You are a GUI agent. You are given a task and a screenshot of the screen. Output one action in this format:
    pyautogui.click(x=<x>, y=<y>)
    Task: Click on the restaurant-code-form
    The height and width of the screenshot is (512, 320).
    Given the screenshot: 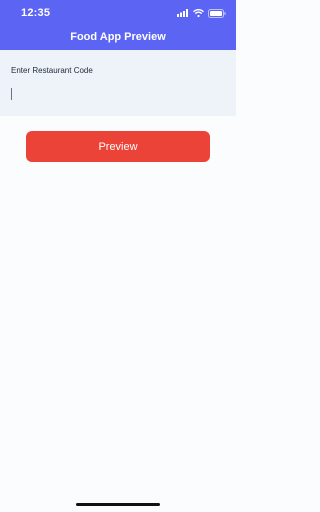 What is the action you would take?
    pyautogui.click(x=118, y=83)
    